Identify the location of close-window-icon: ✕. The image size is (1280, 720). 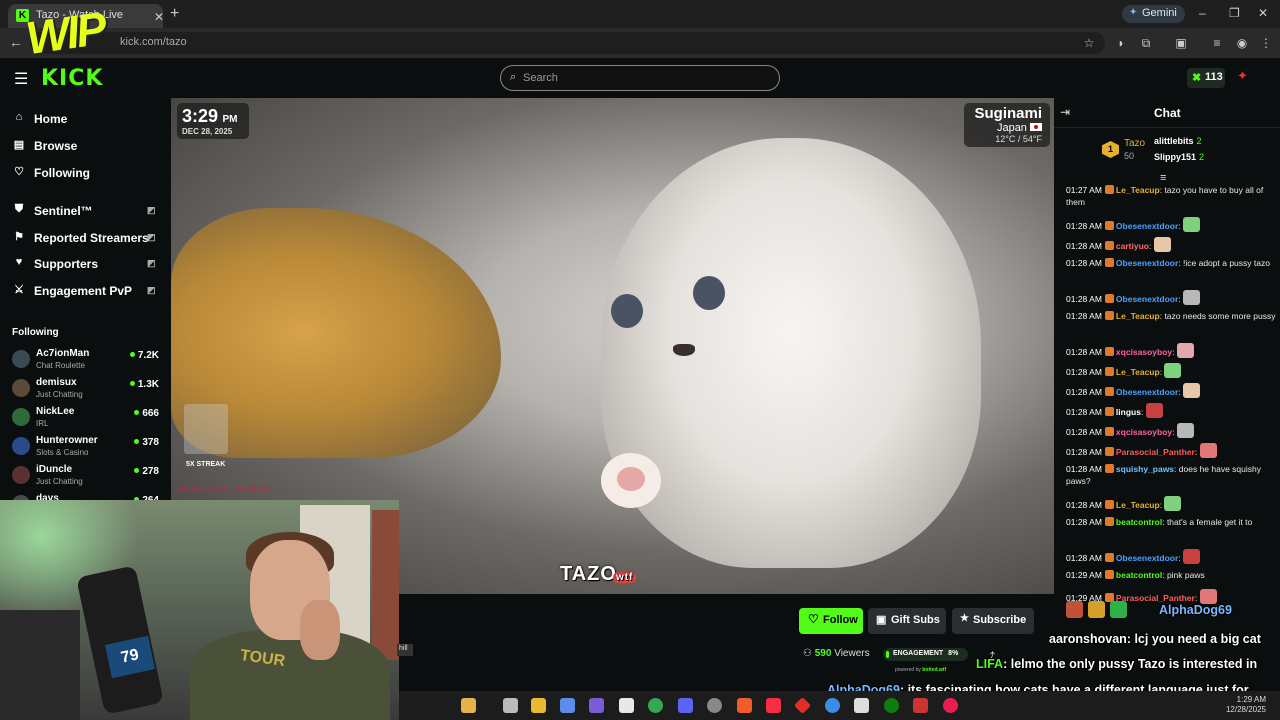
(1263, 13).